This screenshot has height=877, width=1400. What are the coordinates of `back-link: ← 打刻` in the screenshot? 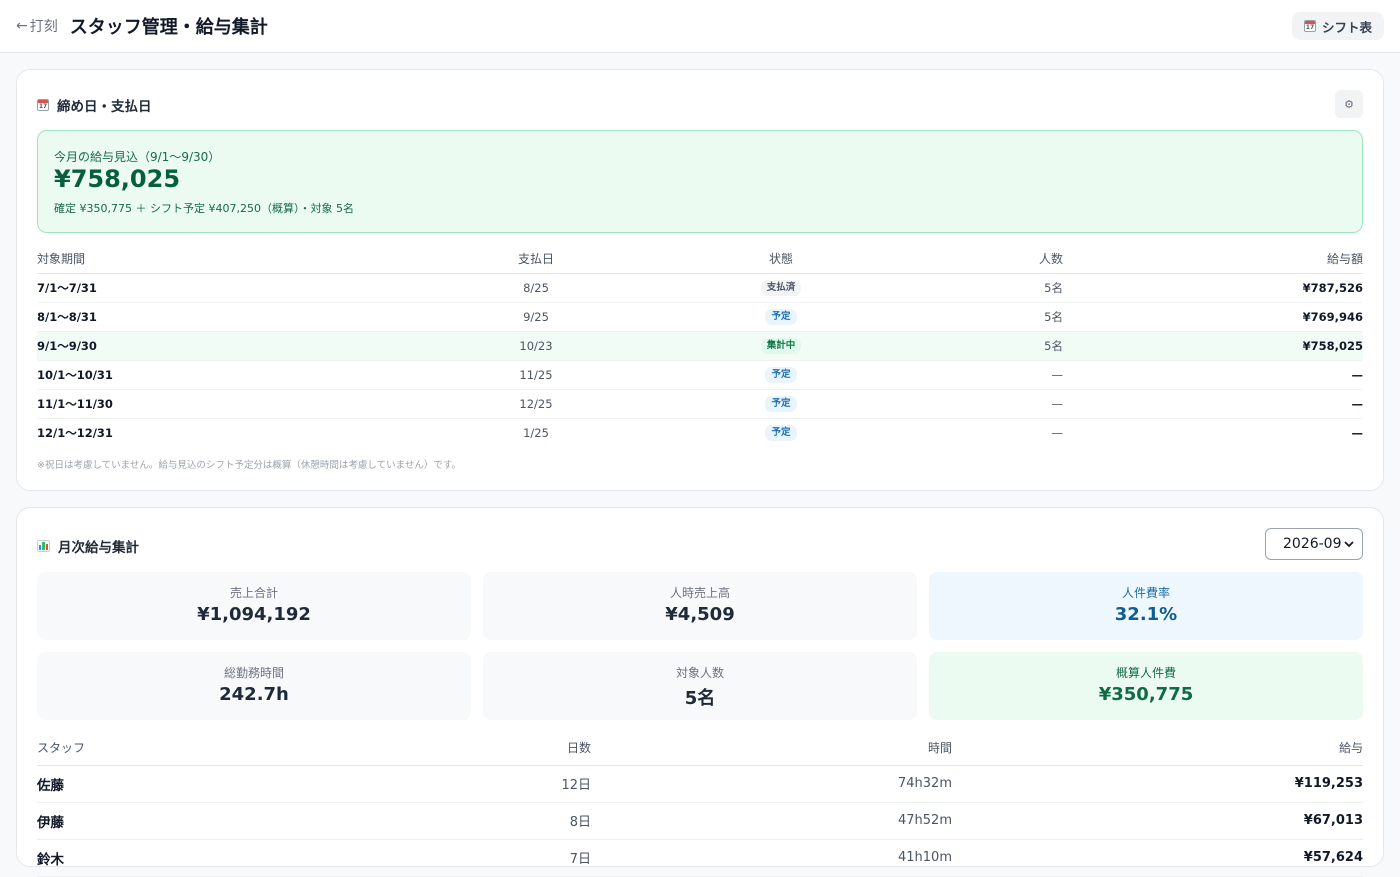 It's located at (37, 26).